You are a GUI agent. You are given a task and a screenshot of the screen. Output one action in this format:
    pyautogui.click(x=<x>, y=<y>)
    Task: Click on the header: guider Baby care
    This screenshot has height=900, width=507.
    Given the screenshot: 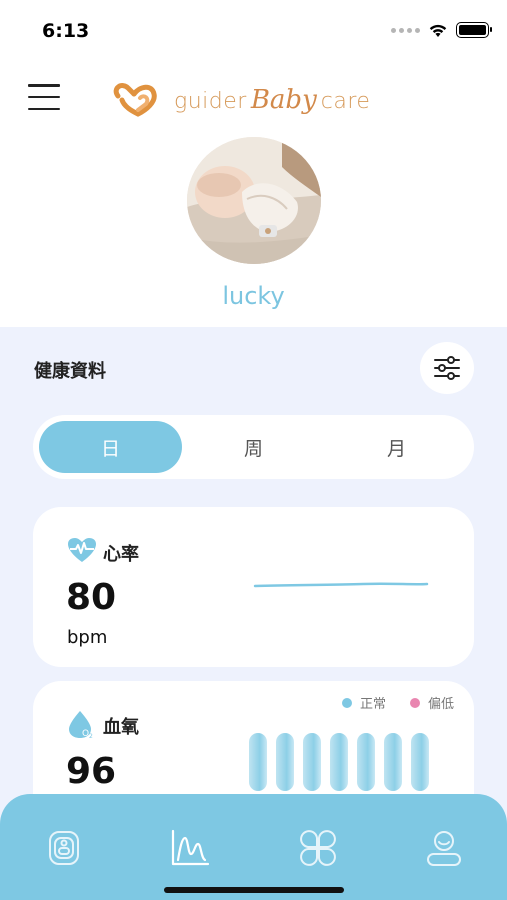 What is the action you would take?
    pyautogui.click(x=253, y=97)
    